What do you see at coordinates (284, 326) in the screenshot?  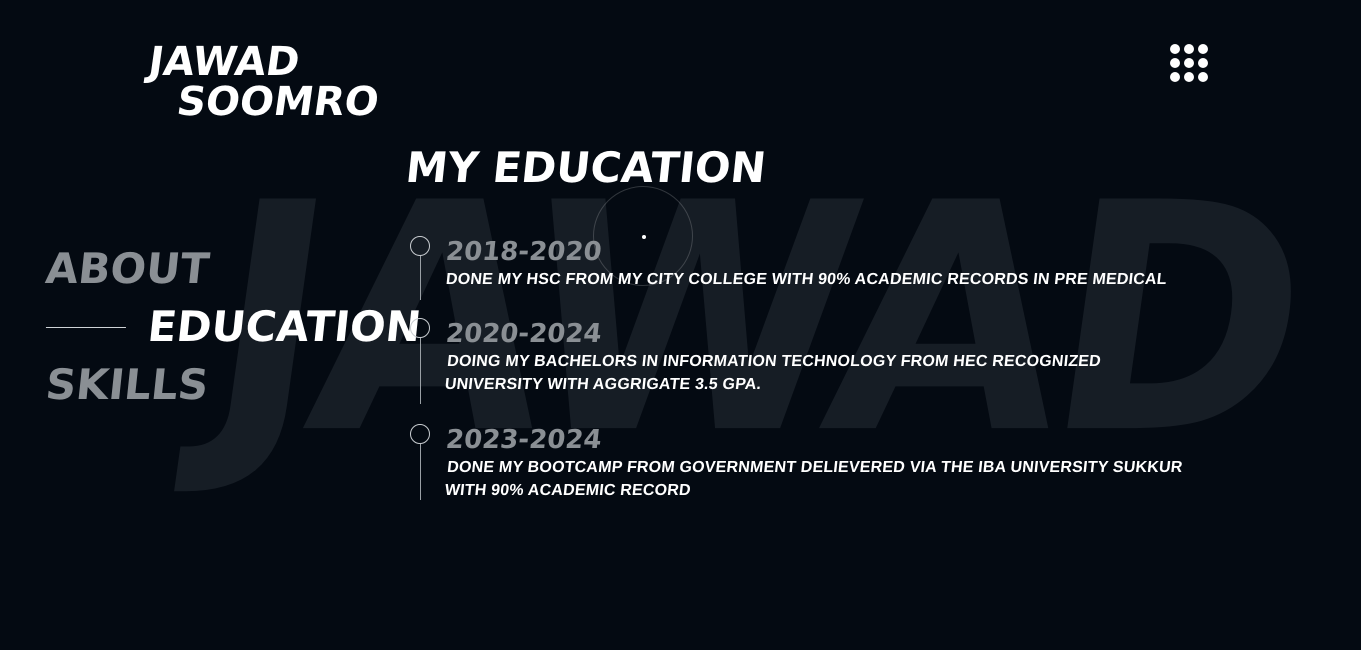 I see `nav-item-label: EDUCATION` at bounding box center [284, 326].